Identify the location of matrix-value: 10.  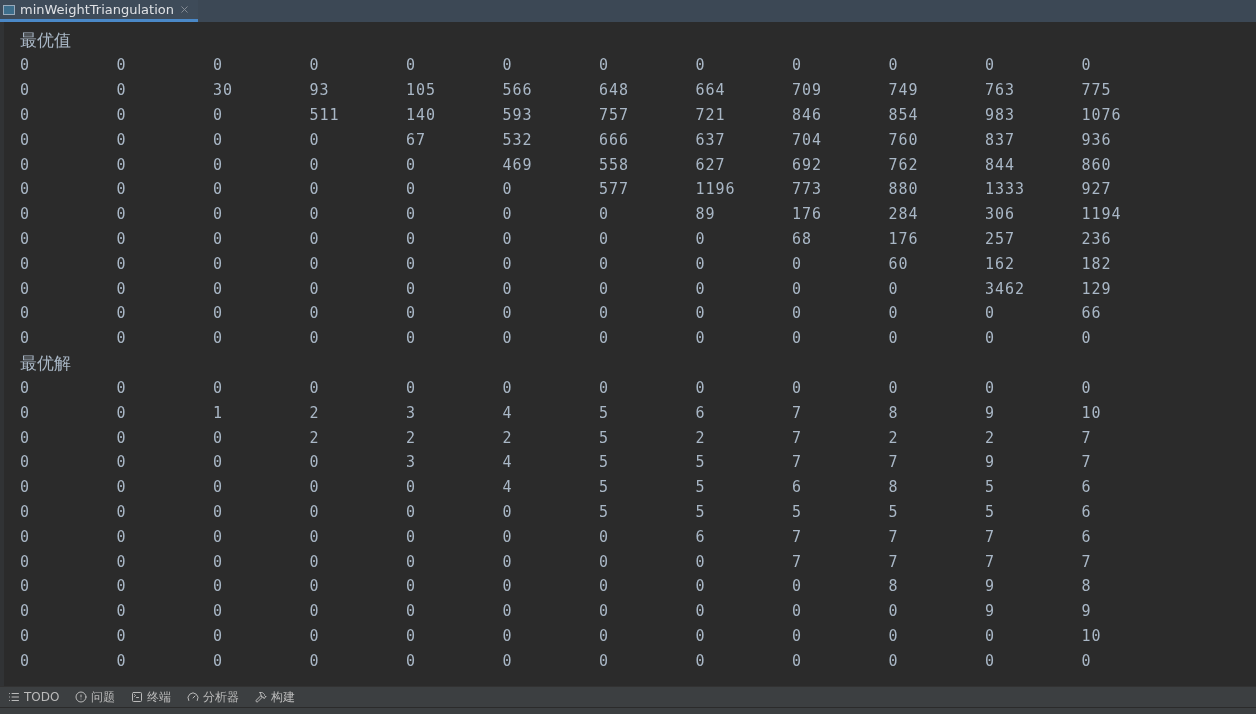
(1091, 635).